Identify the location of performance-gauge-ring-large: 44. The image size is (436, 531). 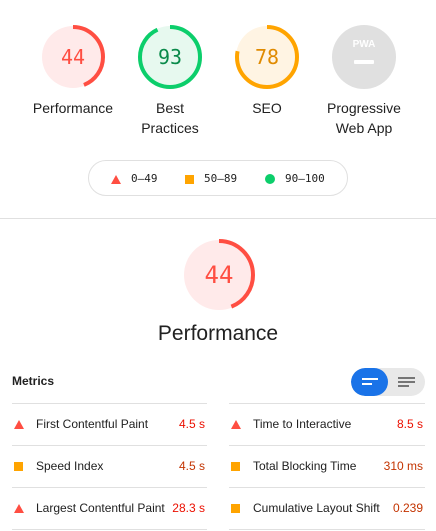
(219, 275).